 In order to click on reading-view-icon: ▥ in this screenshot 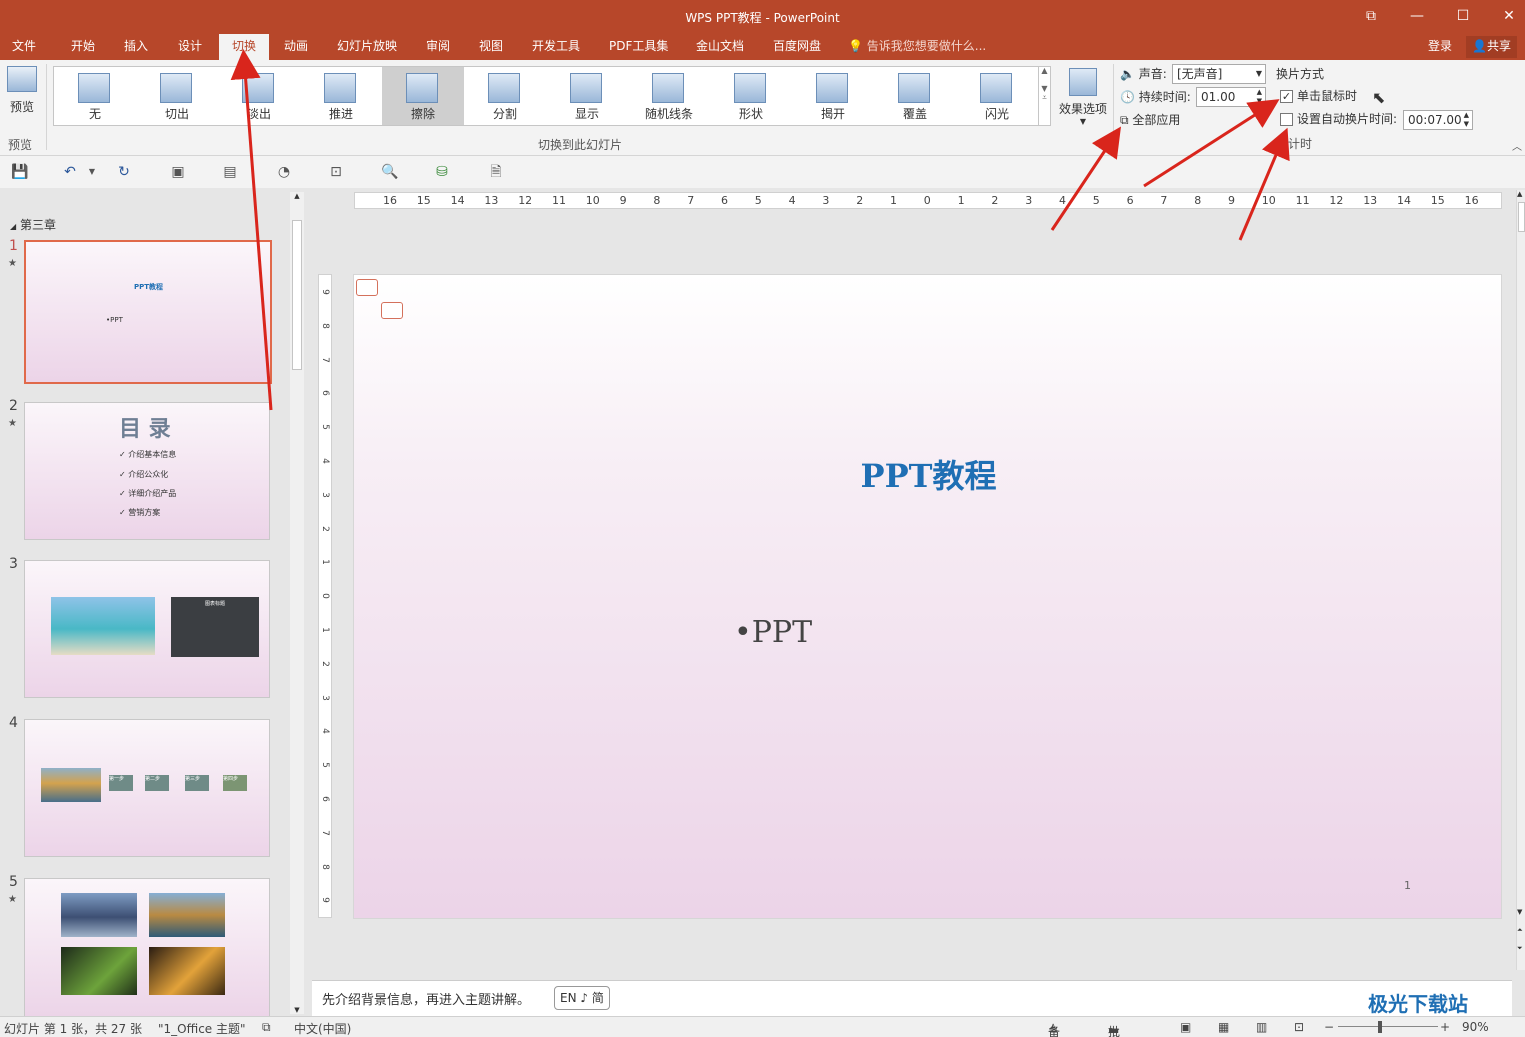, I will do `click(1261, 1027)`.